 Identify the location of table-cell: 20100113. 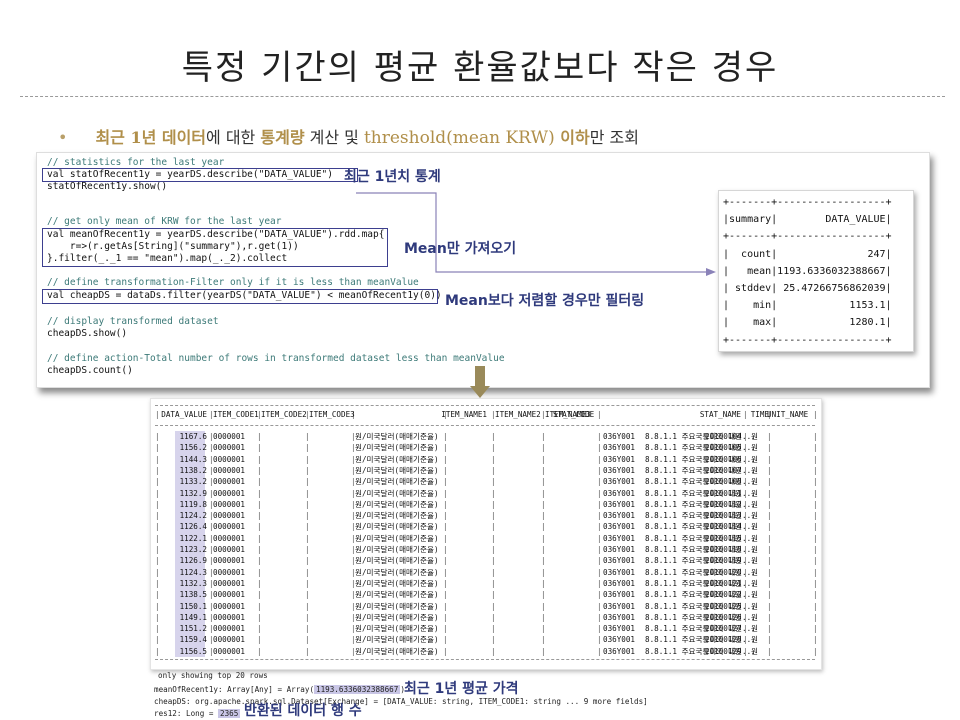
(723, 516).